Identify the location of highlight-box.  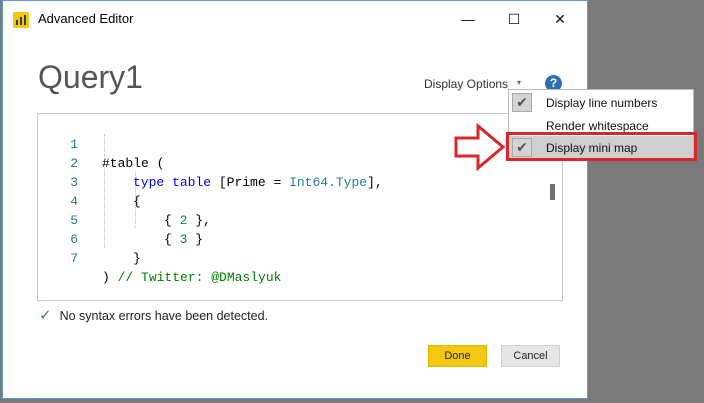
(601, 146).